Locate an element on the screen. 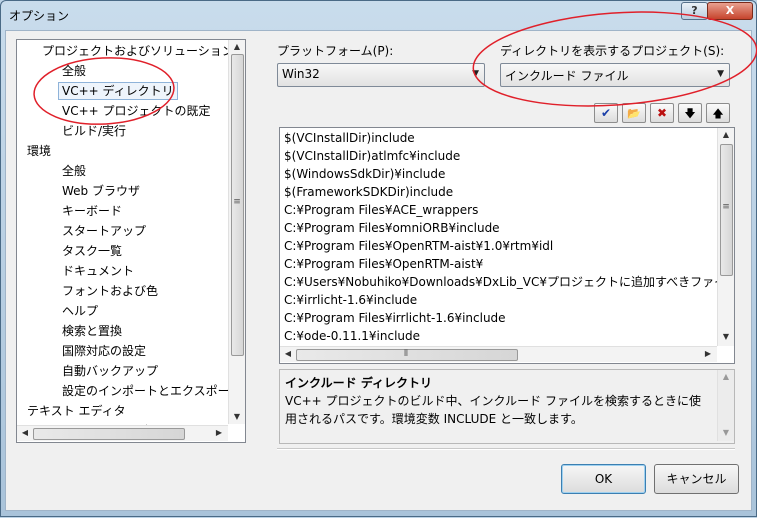 The width and height of the screenshot is (757, 518). directory-row: C:¥Program Files¥omniORB¥include is located at coordinates (392, 228).